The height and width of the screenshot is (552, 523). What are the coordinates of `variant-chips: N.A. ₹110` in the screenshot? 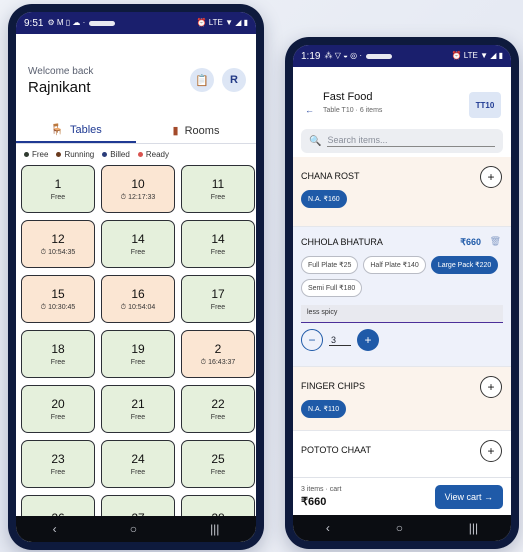 It's located at (402, 409).